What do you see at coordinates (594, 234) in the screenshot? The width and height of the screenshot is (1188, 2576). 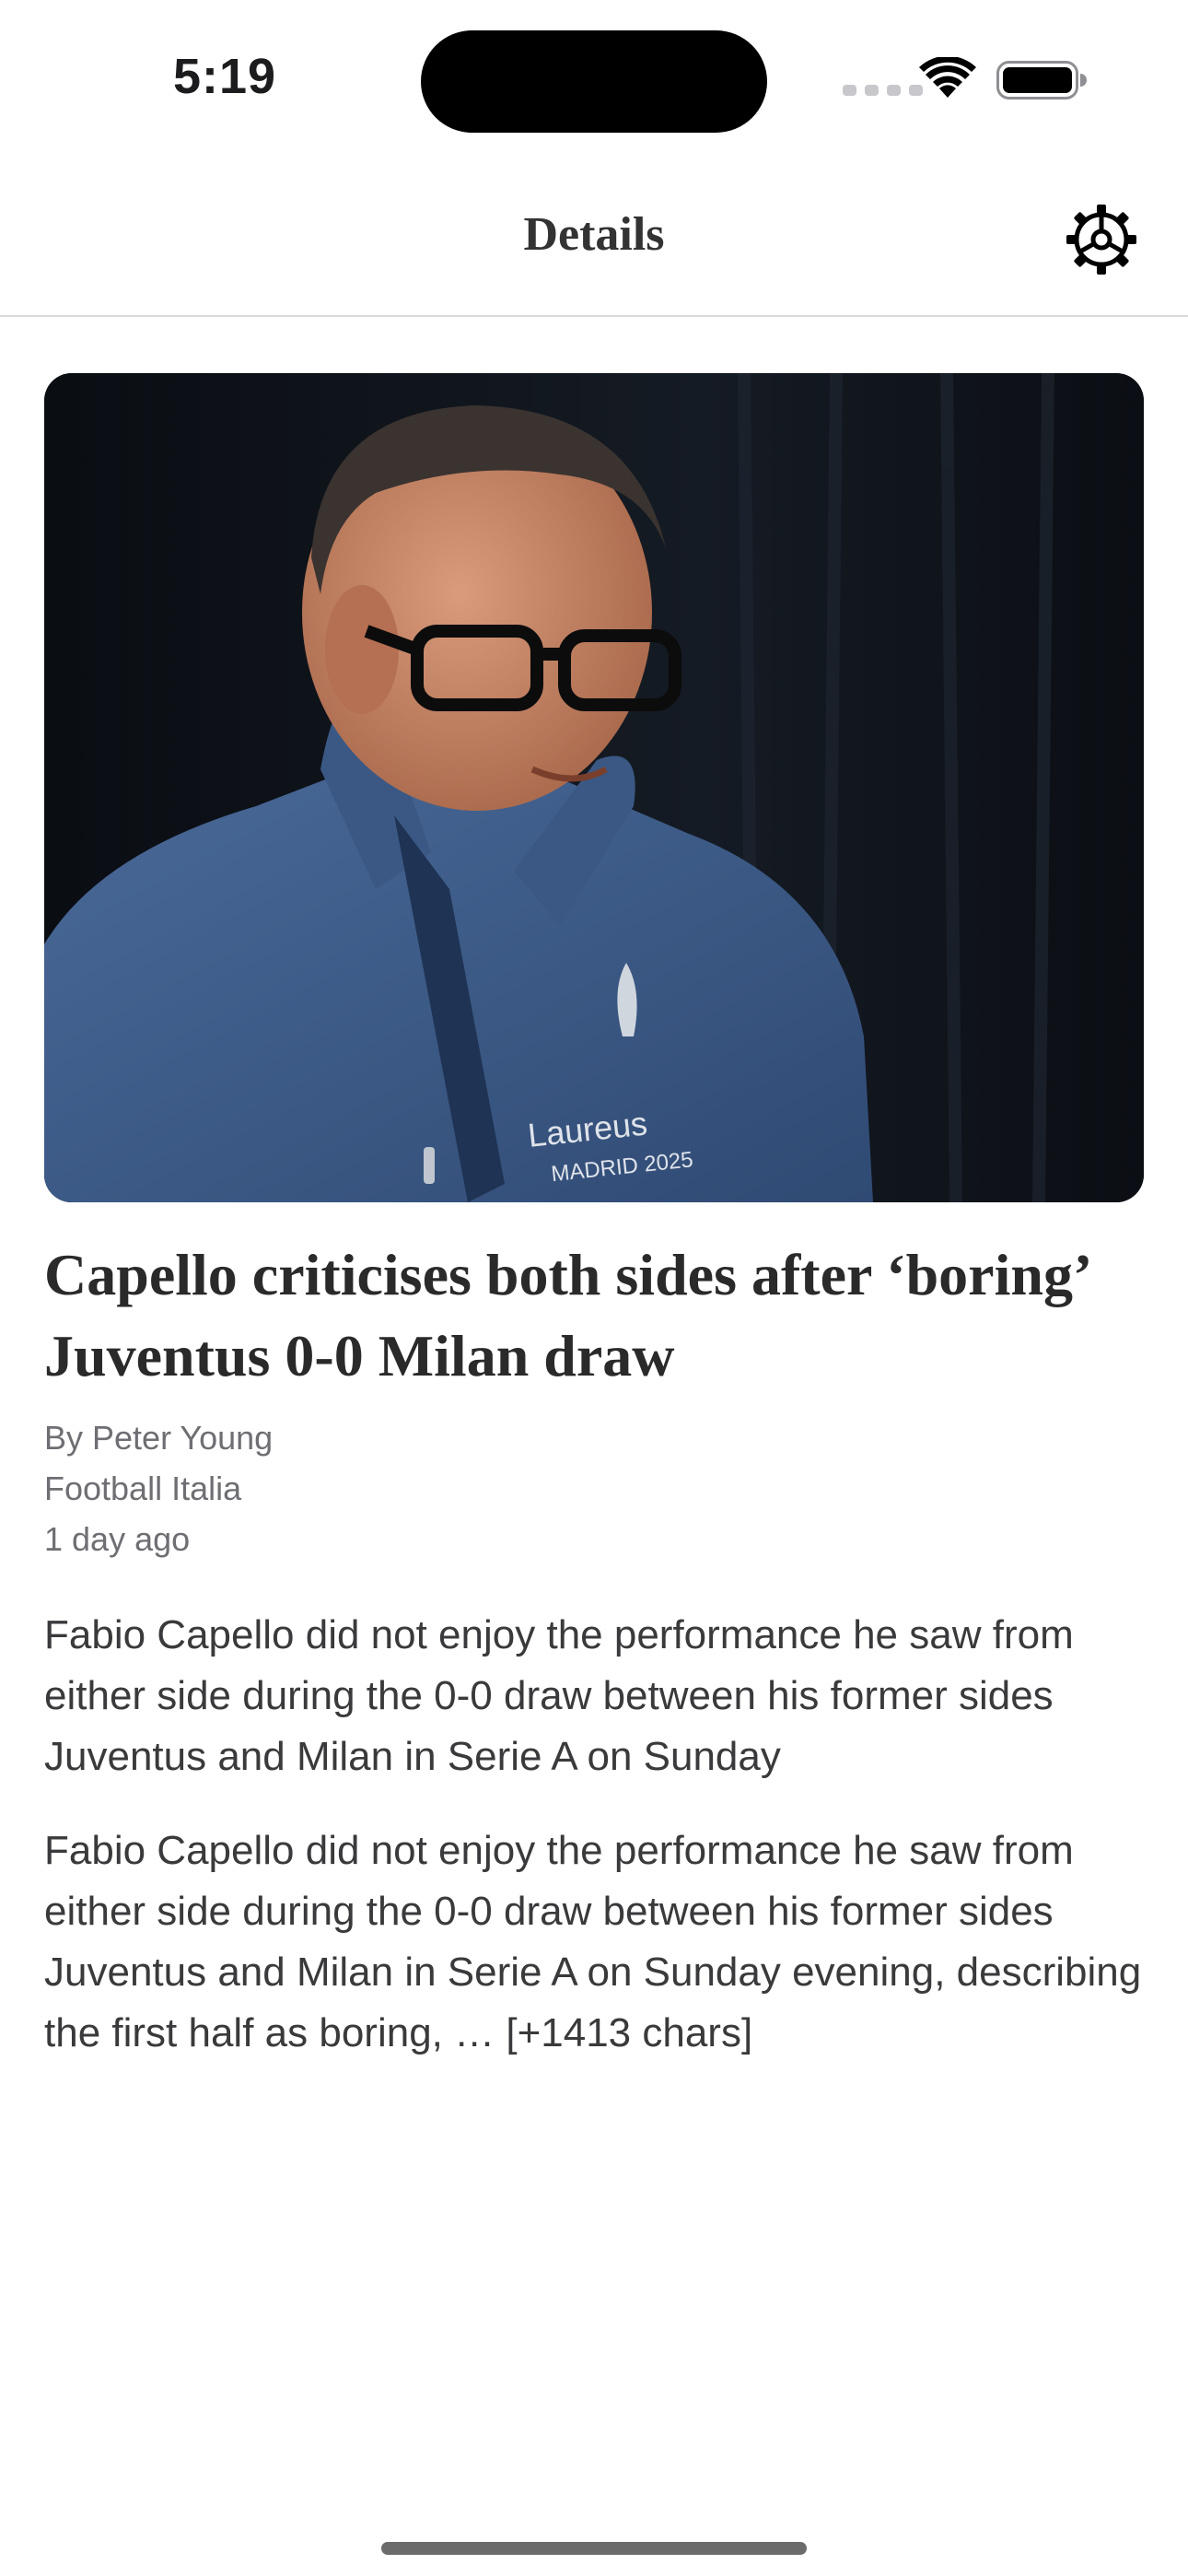 I see `page-title: Details` at bounding box center [594, 234].